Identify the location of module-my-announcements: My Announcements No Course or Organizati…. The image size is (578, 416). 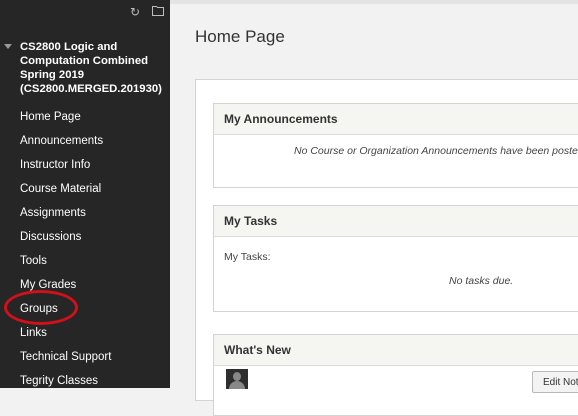
(395, 145).